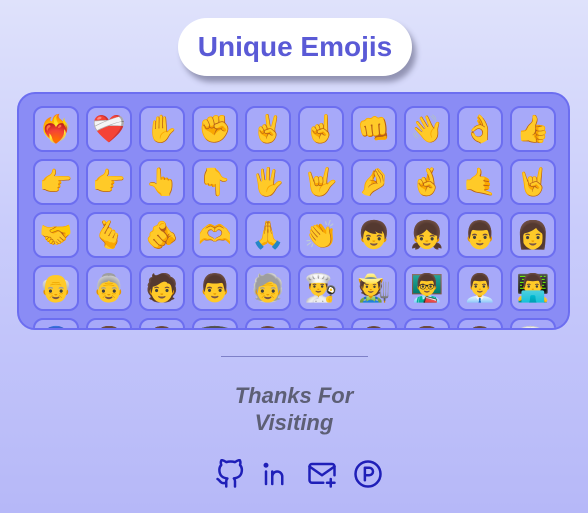 This screenshot has height=513, width=588. I want to click on emoji-cell: 👨‍💻, so click(533, 288).